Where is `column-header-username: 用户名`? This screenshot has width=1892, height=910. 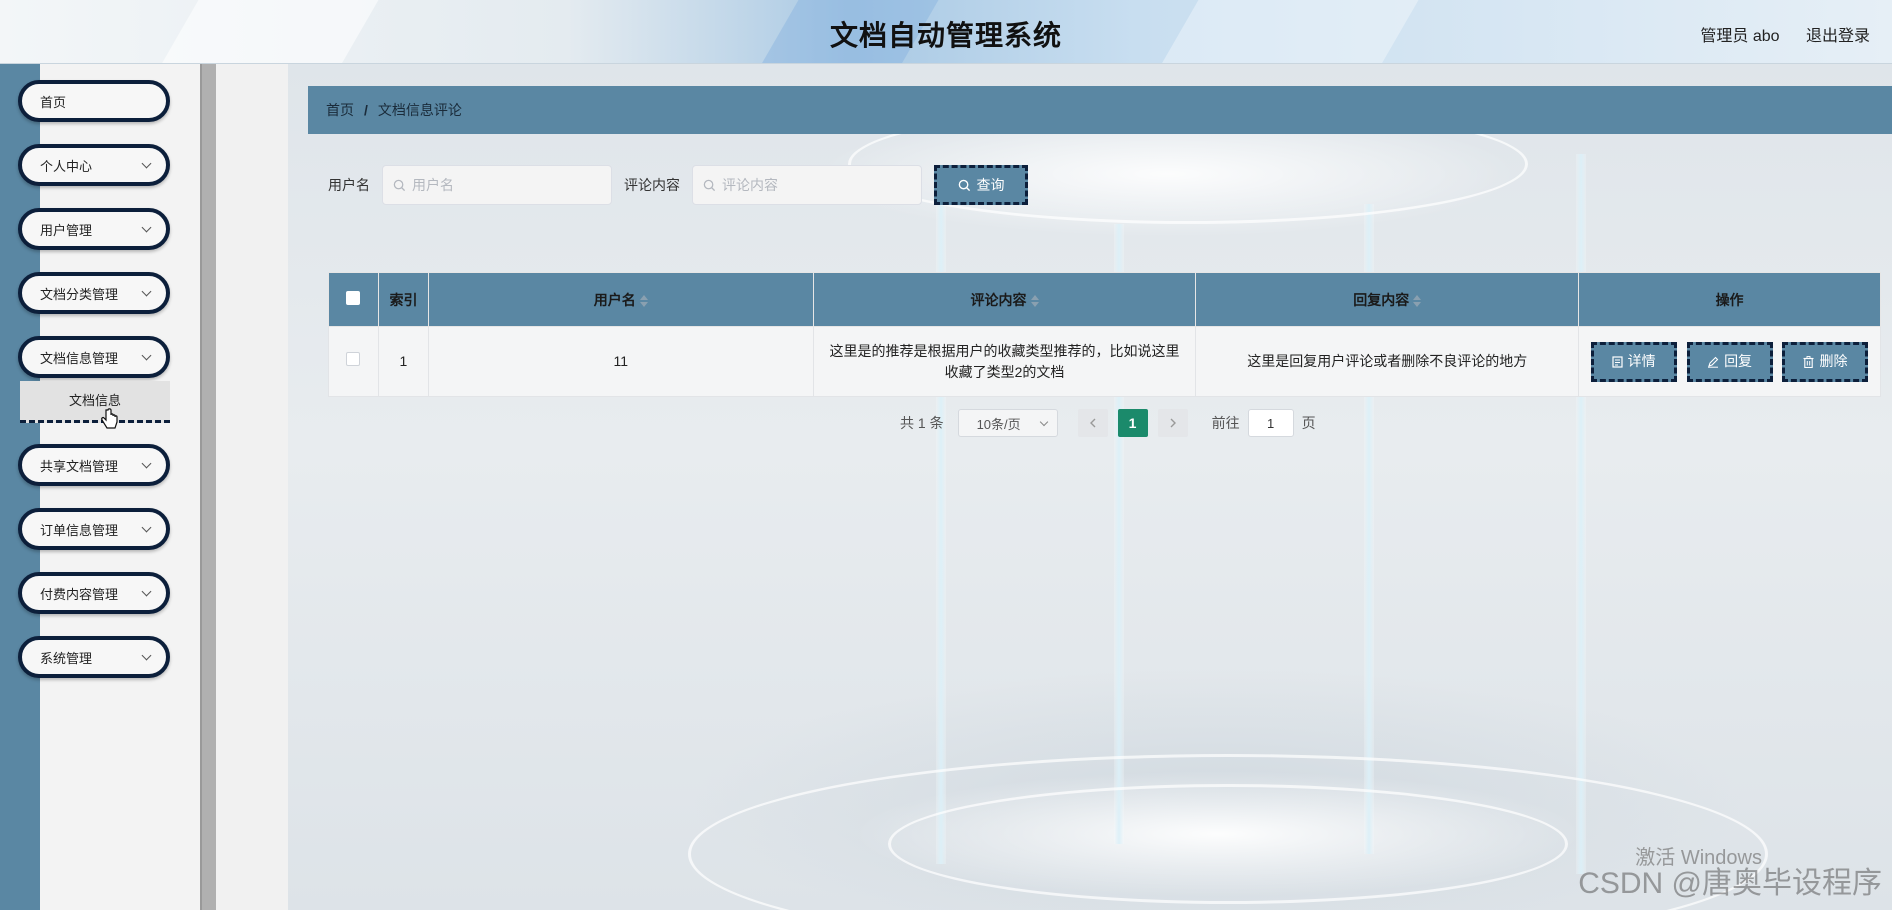
column-header-username: 用户名 is located at coordinates (620, 299).